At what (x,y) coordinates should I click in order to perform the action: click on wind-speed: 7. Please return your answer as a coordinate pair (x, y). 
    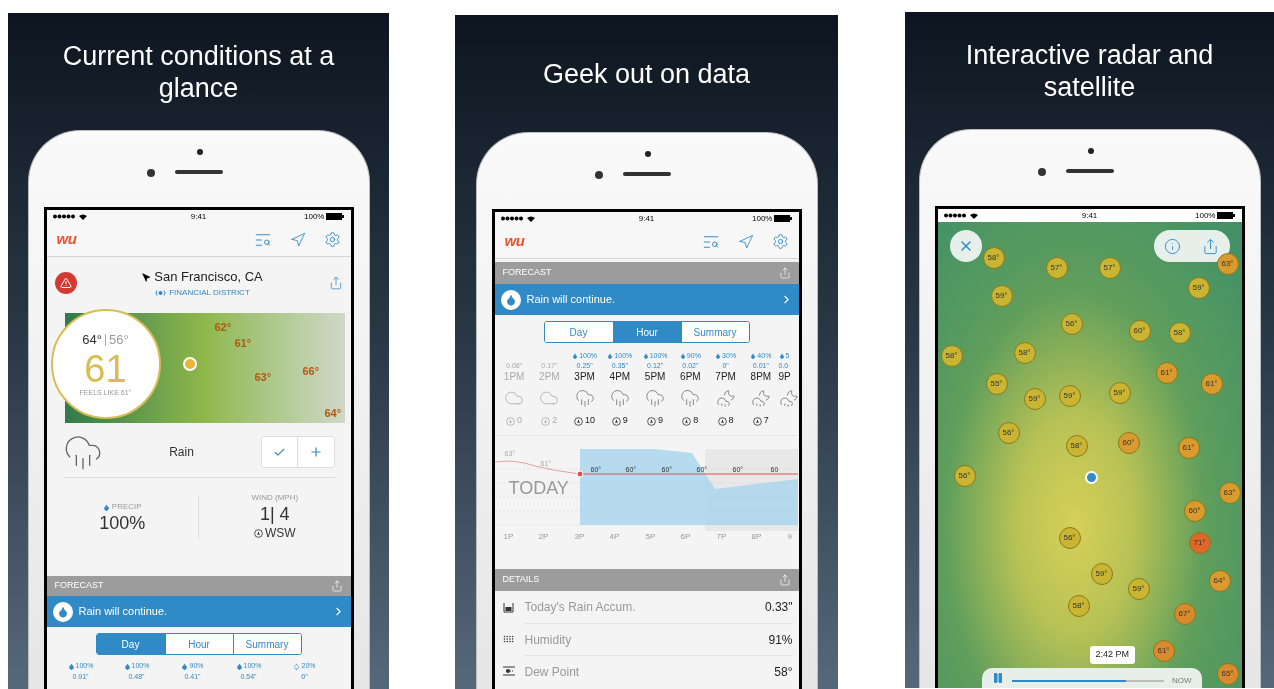
    Looking at the image, I should click on (766, 421).